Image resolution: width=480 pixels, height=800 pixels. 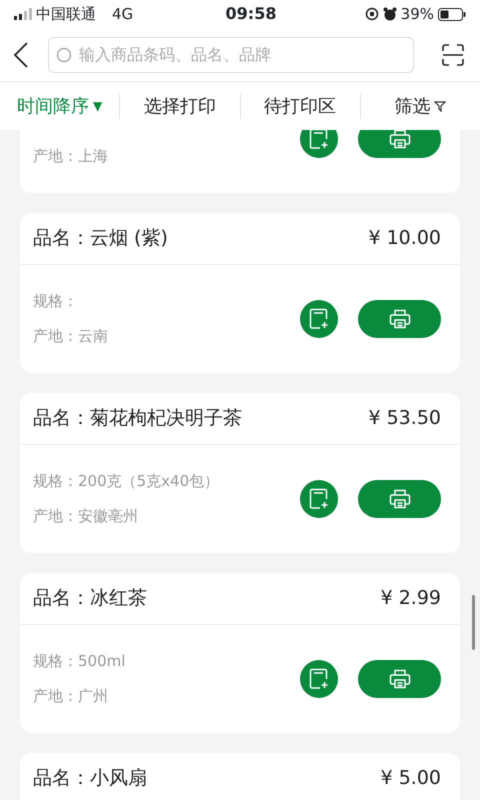 What do you see at coordinates (90, 599) in the screenshot?
I see `product-name: 品名：冰红茶` at bounding box center [90, 599].